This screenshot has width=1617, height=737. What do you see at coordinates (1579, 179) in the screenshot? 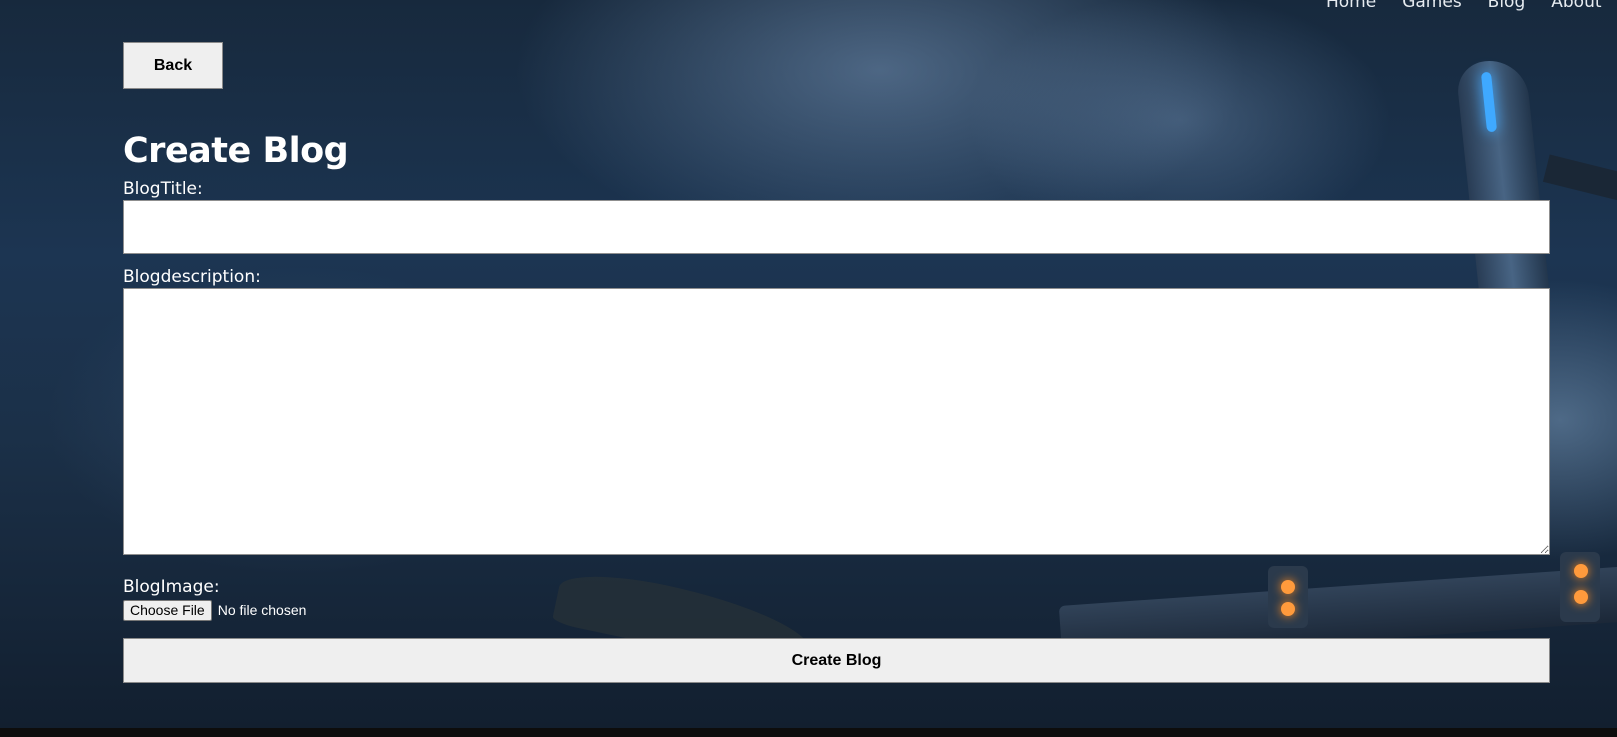
I see `background-ship-wing` at bounding box center [1579, 179].